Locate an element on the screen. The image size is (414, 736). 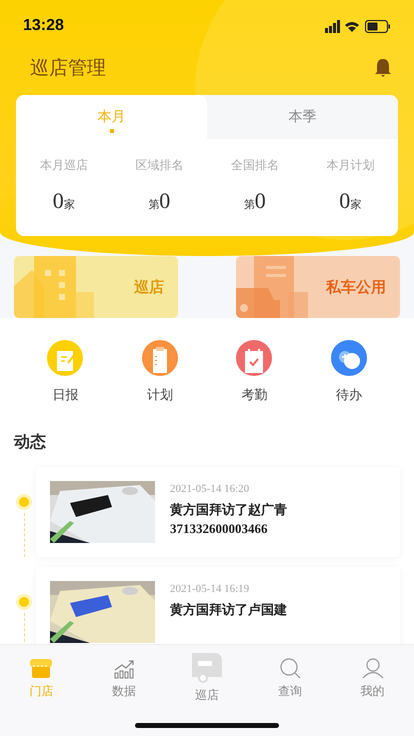
stat-label: 本月计划 is located at coordinates (350, 165).